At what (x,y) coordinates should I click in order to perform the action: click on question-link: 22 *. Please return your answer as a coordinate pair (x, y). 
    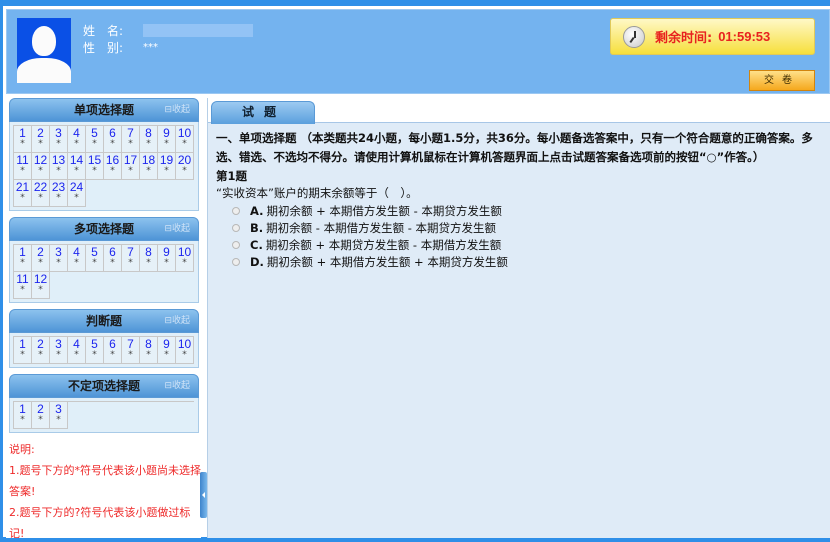
    Looking at the image, I should click on (41, 193).